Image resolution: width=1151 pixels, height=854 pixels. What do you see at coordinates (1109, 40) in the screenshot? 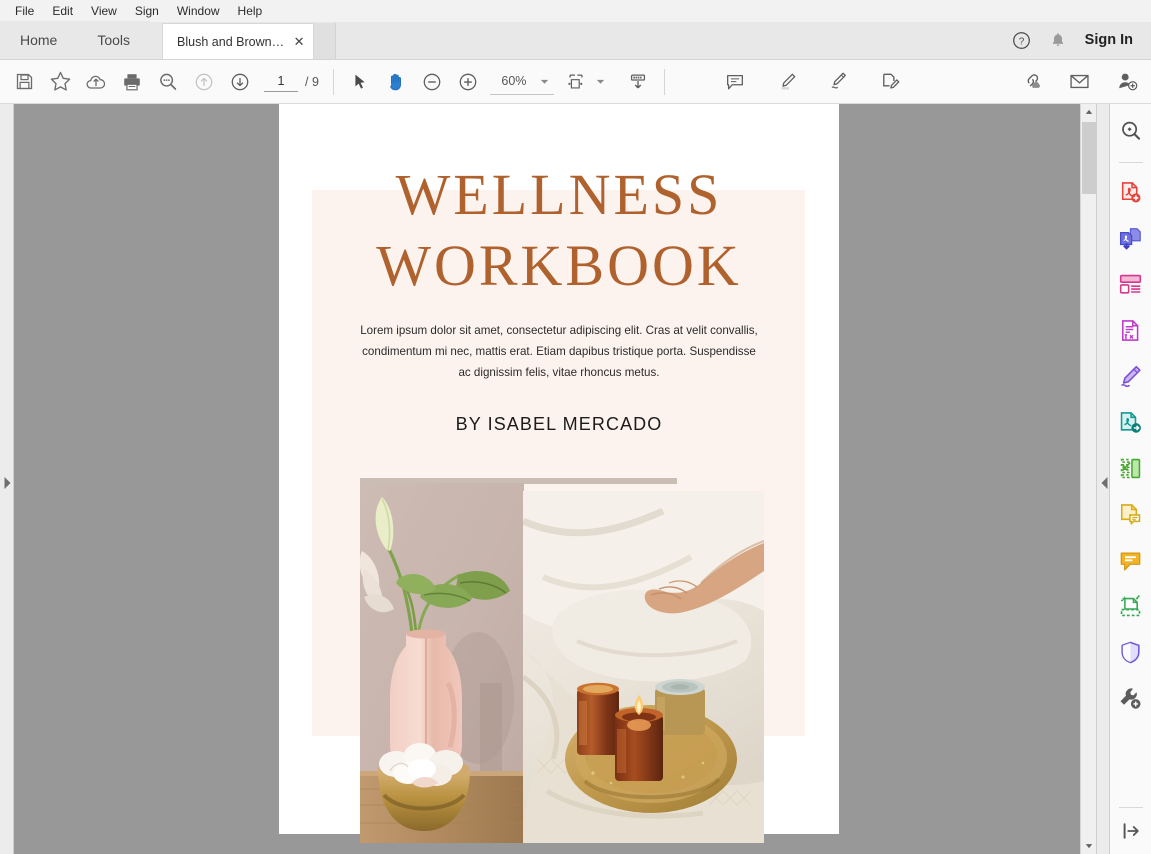
I see `sign-in-button: Sign In` at bounding box center [1109, 40].